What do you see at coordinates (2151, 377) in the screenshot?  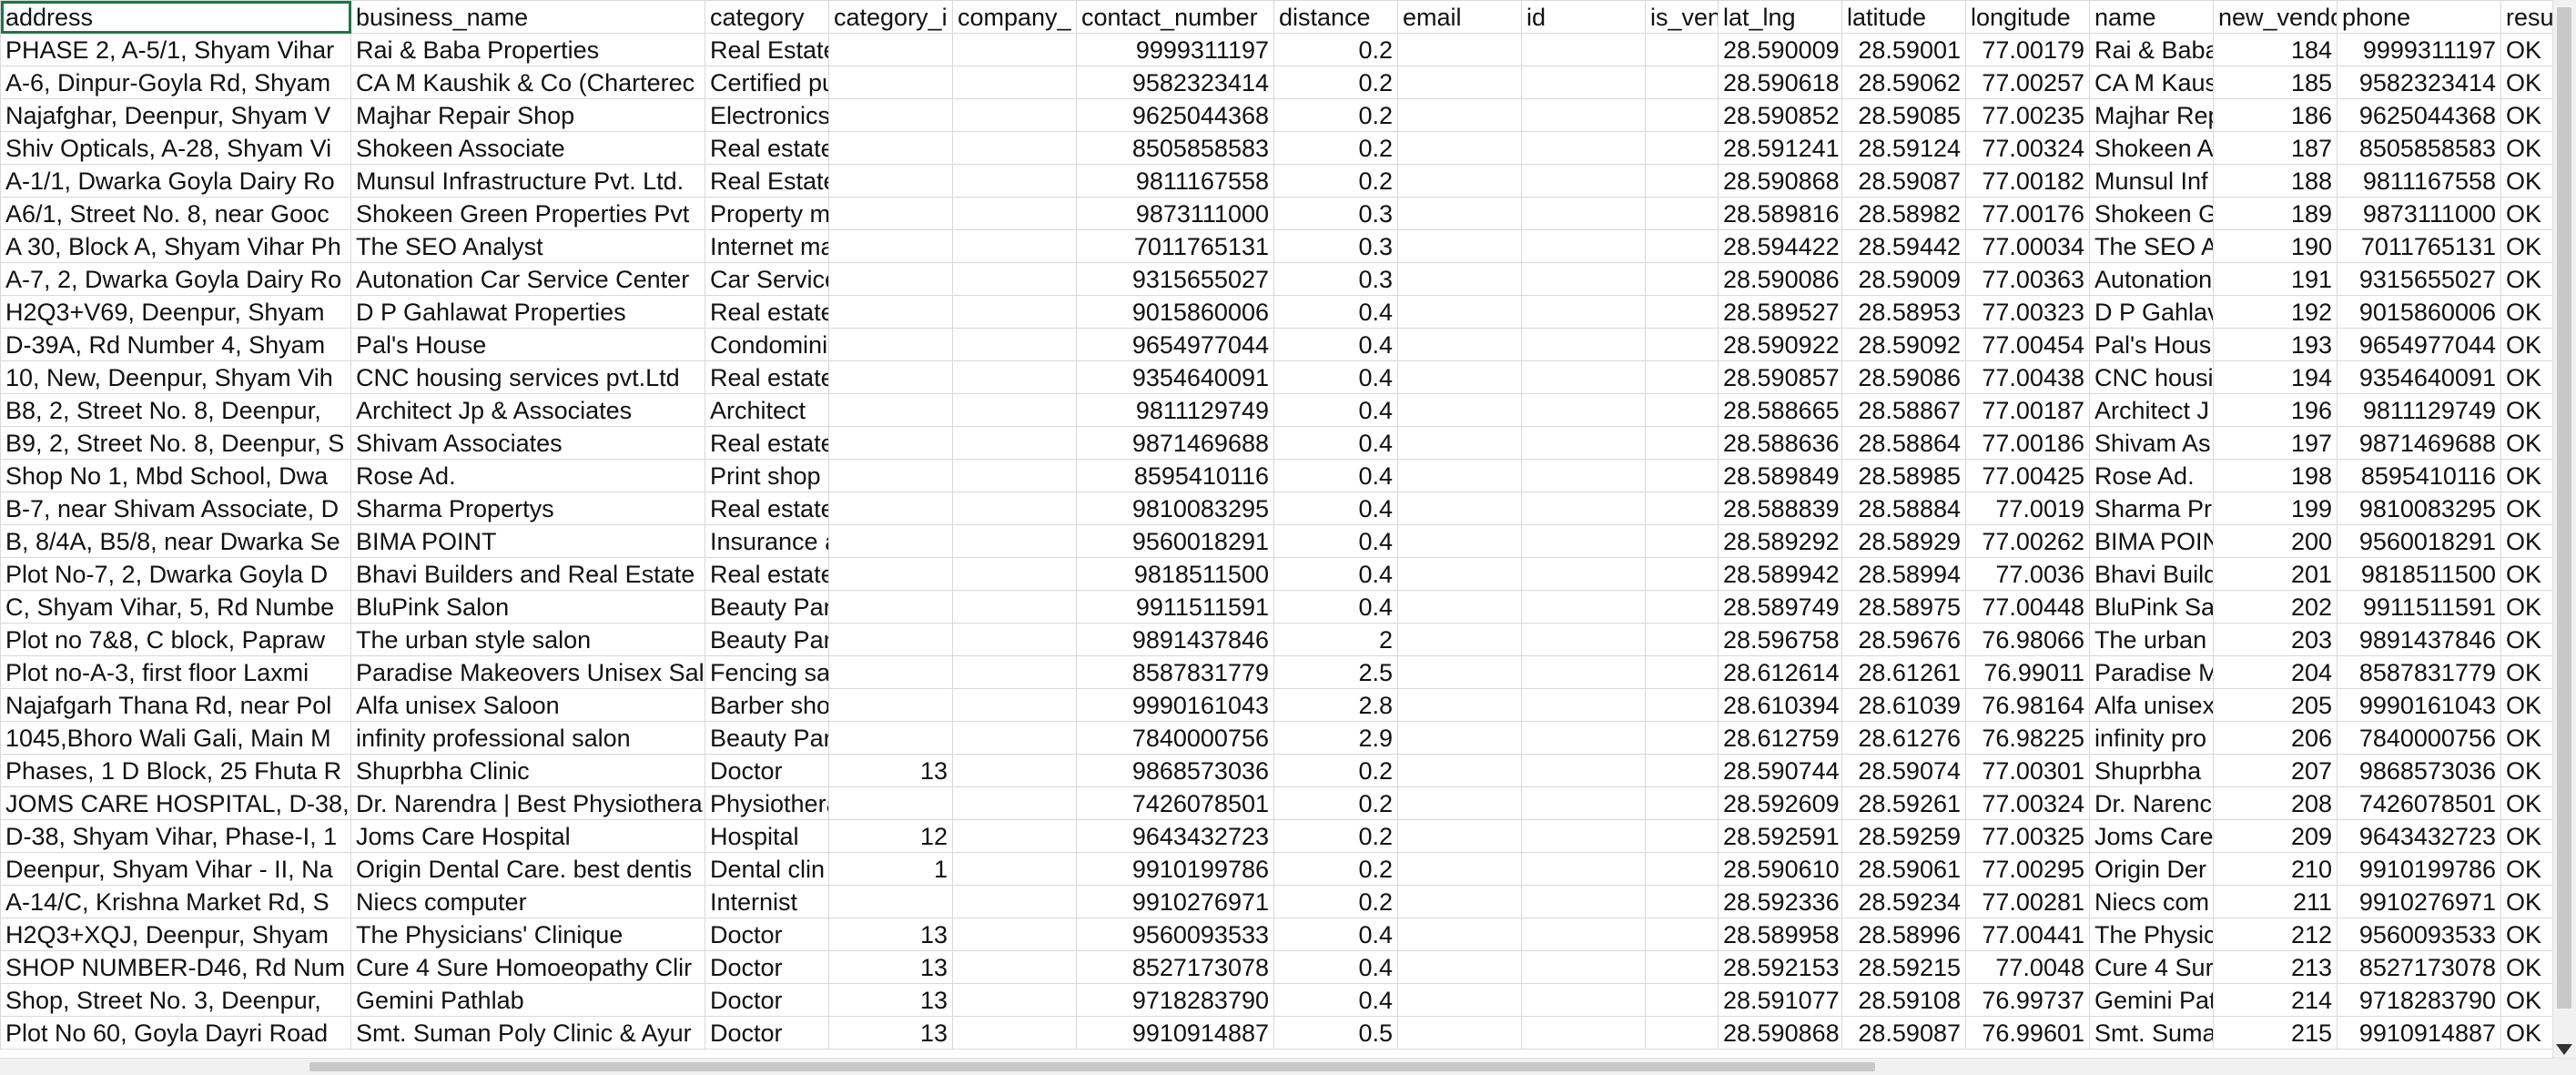 I see `cell-name: CNC housi` at bounding box center [2151, 377].